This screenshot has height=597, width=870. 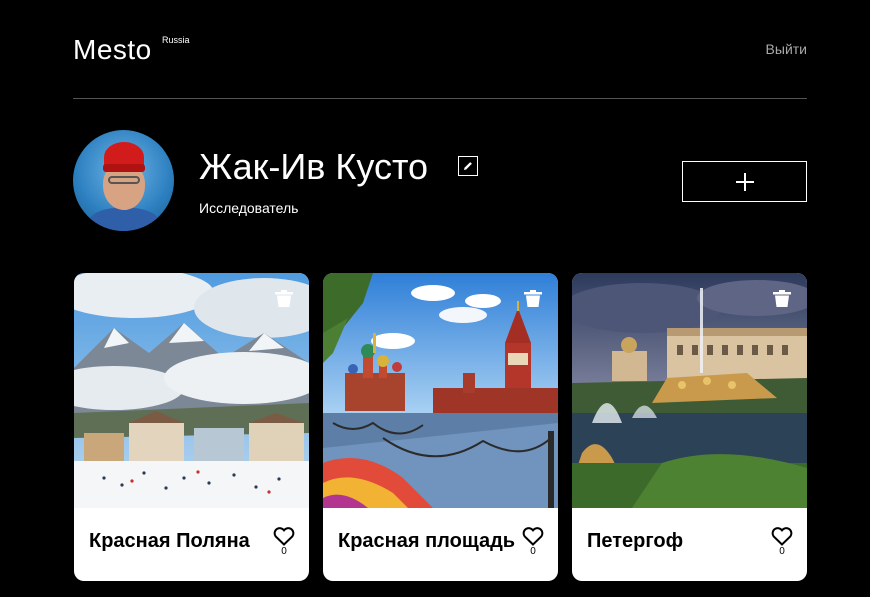 I want to click on card-image-peterhof-fountains, so click(x=689, y=390).